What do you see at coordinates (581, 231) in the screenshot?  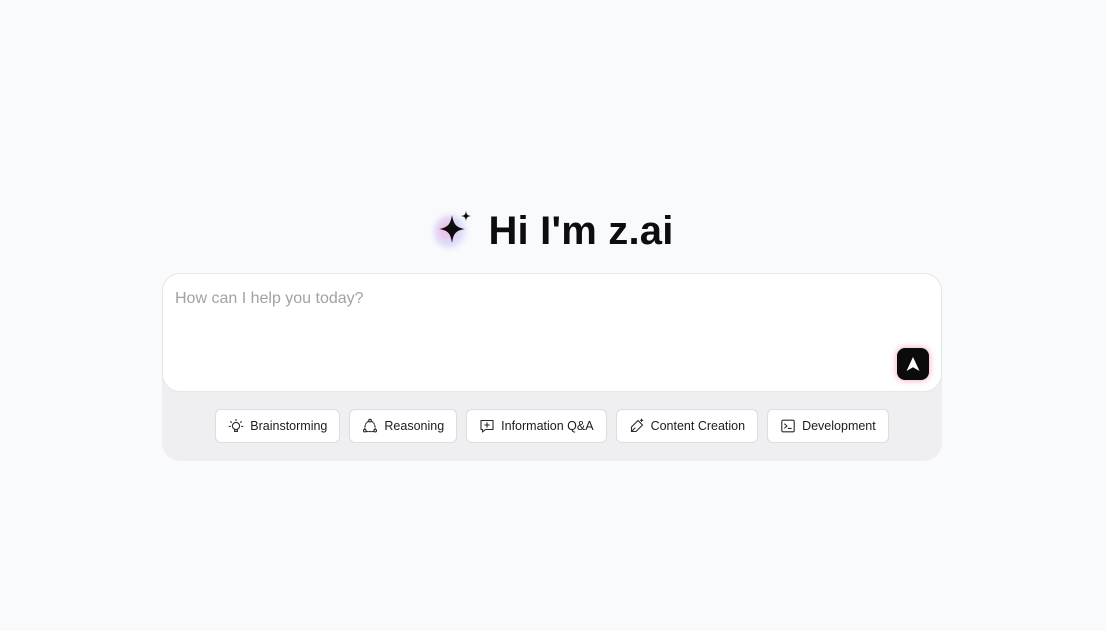 I see `page-title: Hi I'm z.ai` at bounding box center [581, 231].